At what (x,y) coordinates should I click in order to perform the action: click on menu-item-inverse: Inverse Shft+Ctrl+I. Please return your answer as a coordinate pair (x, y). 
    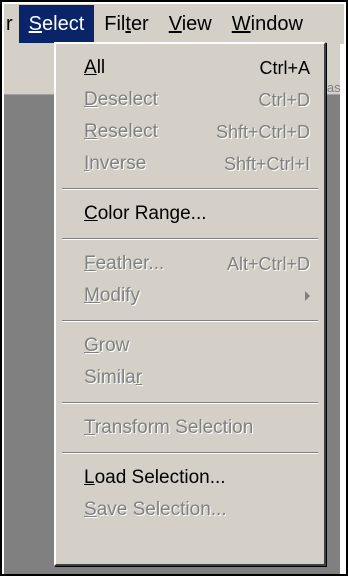
    Looking at the image, I should click on (190, 164).